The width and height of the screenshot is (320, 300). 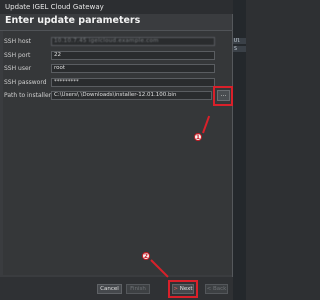 What do you see at coordinates (133, 41) in the screenshot?
I see `ssh-host-field: 10.10.7.45 igelcloud.example.com` at bounding box center [133, 41].